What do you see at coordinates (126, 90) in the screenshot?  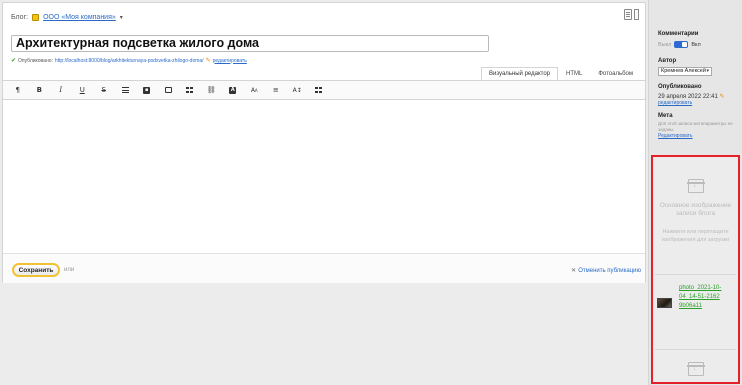 I see `list-icon` at bounding box center [126, 90].